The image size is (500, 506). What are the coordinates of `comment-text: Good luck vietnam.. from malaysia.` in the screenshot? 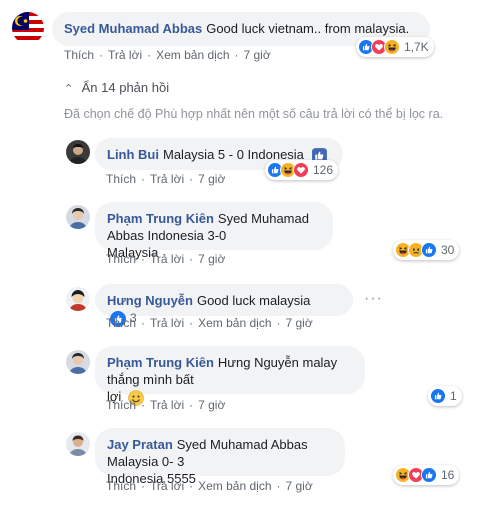 It's located at (308, 28).